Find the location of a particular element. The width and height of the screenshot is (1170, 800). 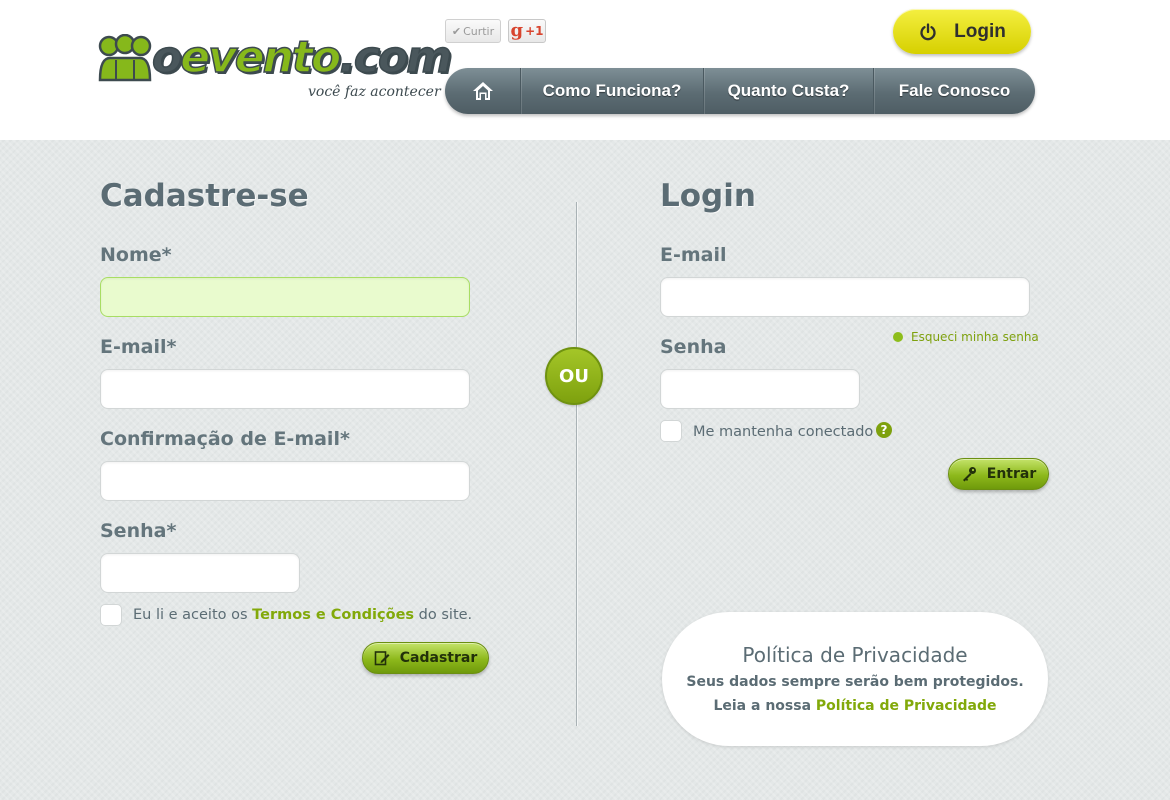

nav-como-funciona: Como Funciona? is located at coordinates (612, 91).